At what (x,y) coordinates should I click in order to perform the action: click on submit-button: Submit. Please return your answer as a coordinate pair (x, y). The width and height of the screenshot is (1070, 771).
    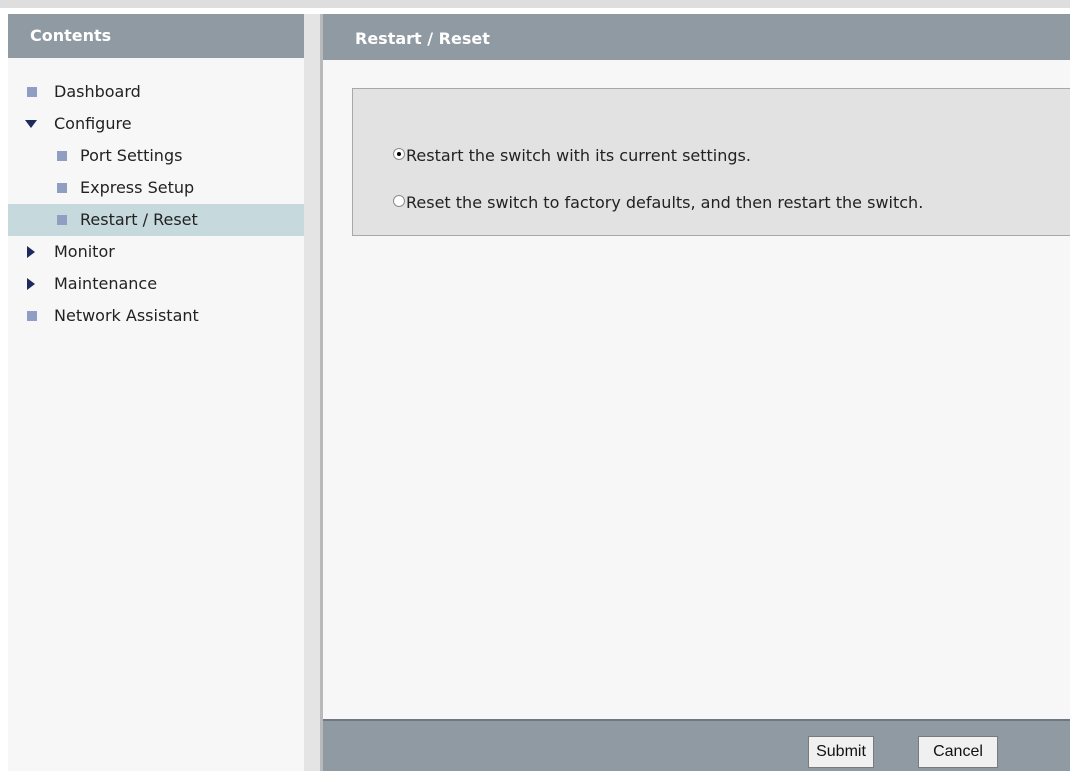
    Looking at the image, I should click on (841, 752).